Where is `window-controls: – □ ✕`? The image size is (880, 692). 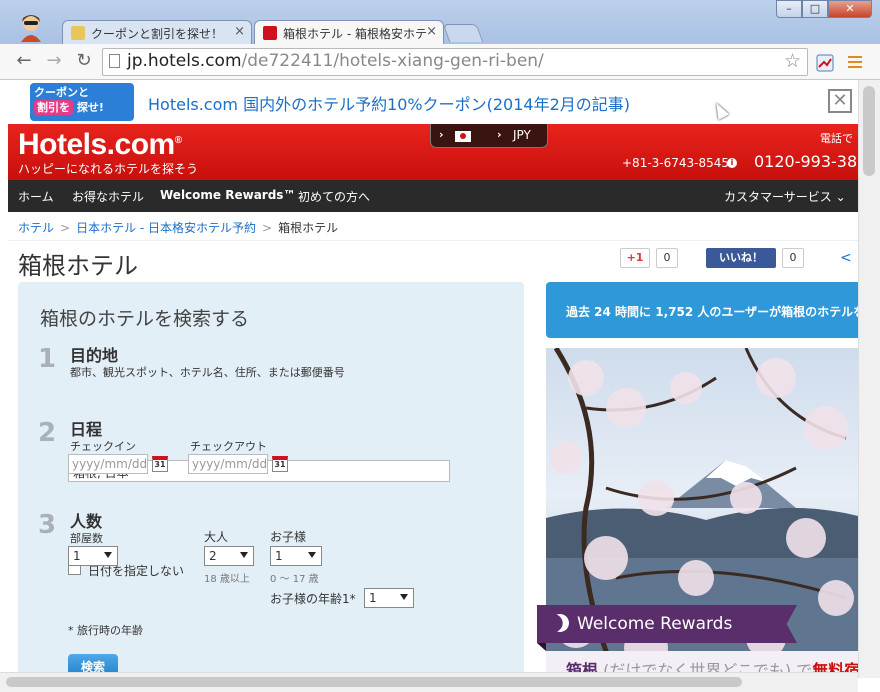
window-controls: – □ ✕ is located at coordinates (824, 9).